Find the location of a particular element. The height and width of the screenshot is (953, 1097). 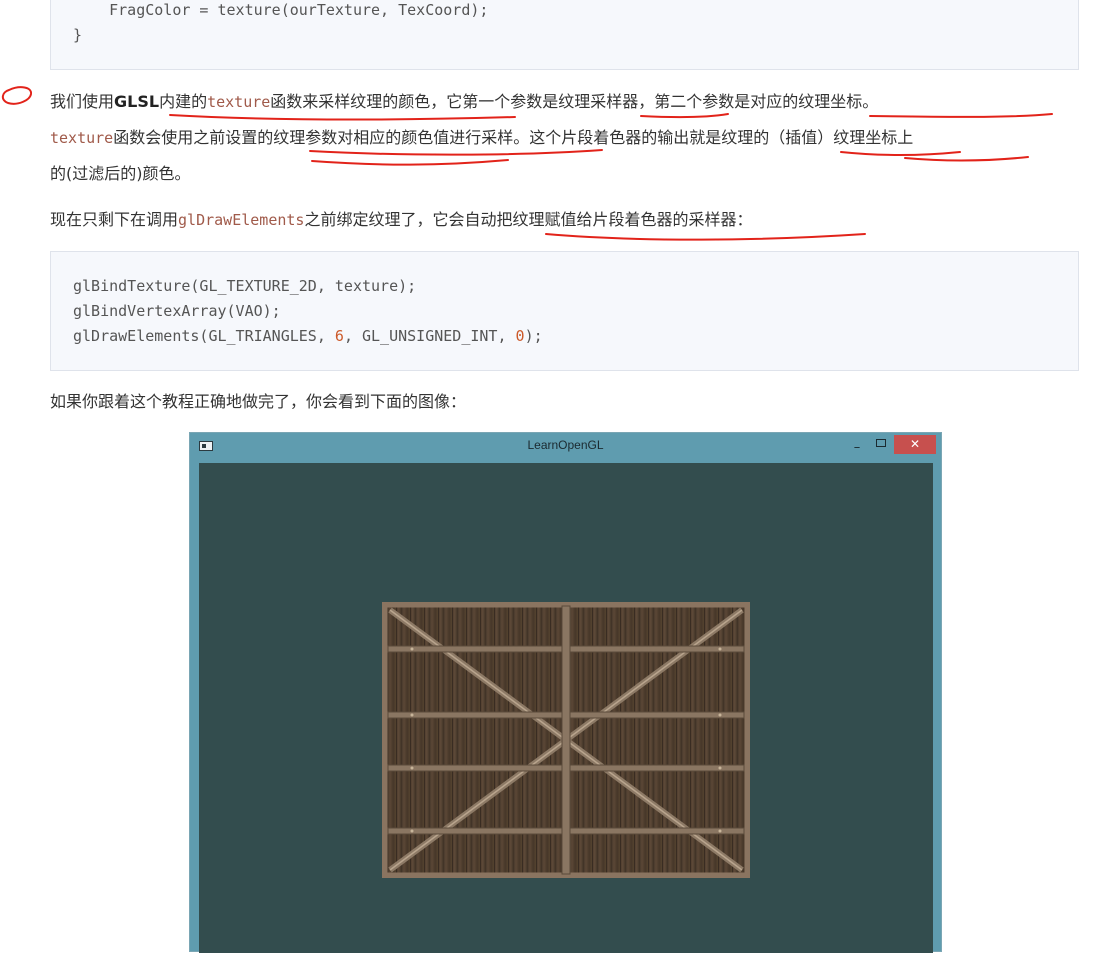

code-line: glBindVertexArray(VAO); is located at coordinates (177, 311).